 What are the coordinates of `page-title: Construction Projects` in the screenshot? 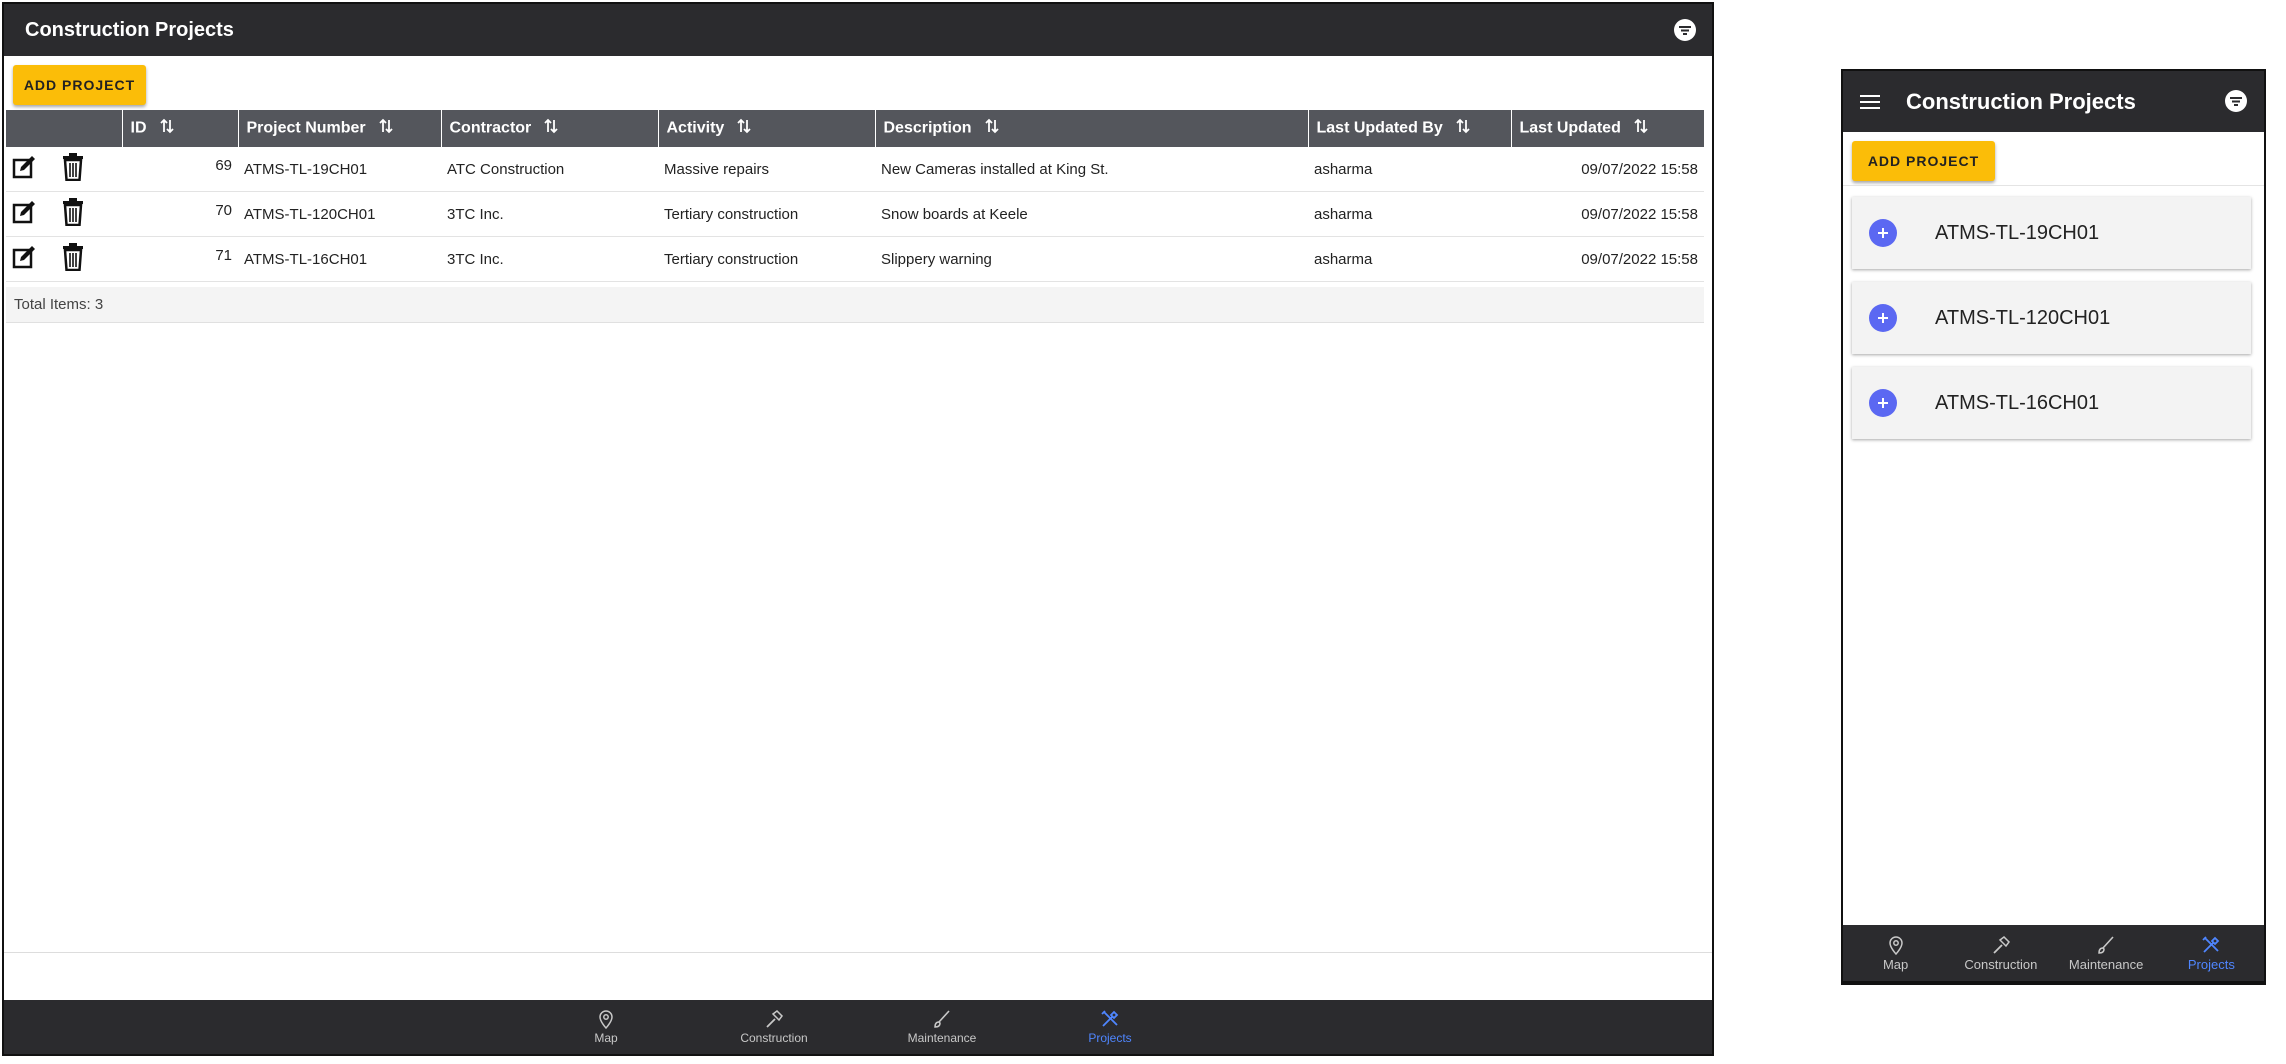 It's located at (129, 29).